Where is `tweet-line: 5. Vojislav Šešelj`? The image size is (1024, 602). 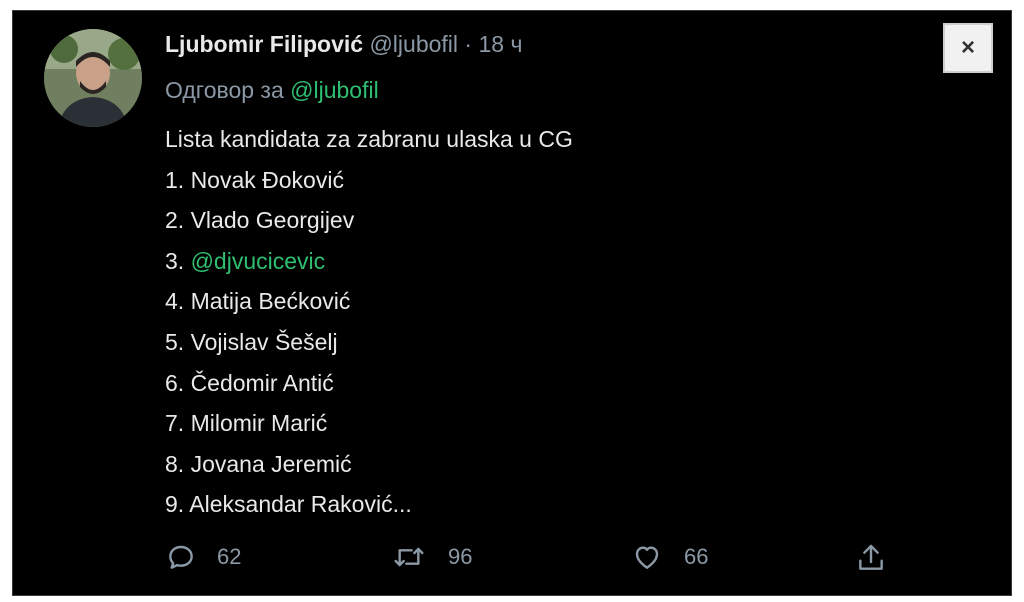
tweet-line: 5. Vojislav Šešelj is located at coordinates (251, 341).